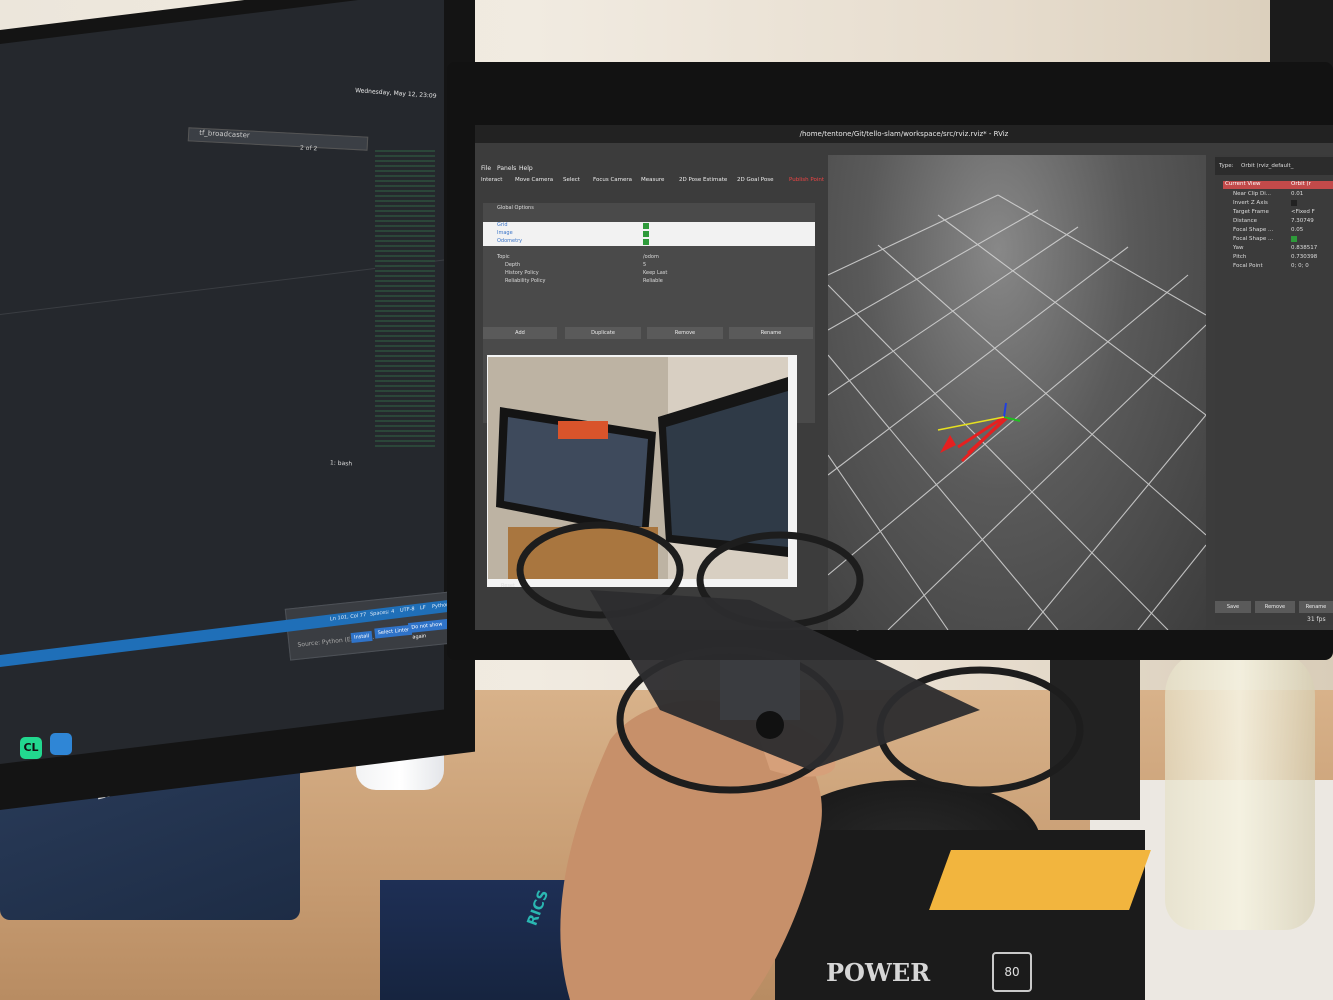  I want to click on tool-2d-goal-pose: 2D Goal Pose, so click(755, 180).